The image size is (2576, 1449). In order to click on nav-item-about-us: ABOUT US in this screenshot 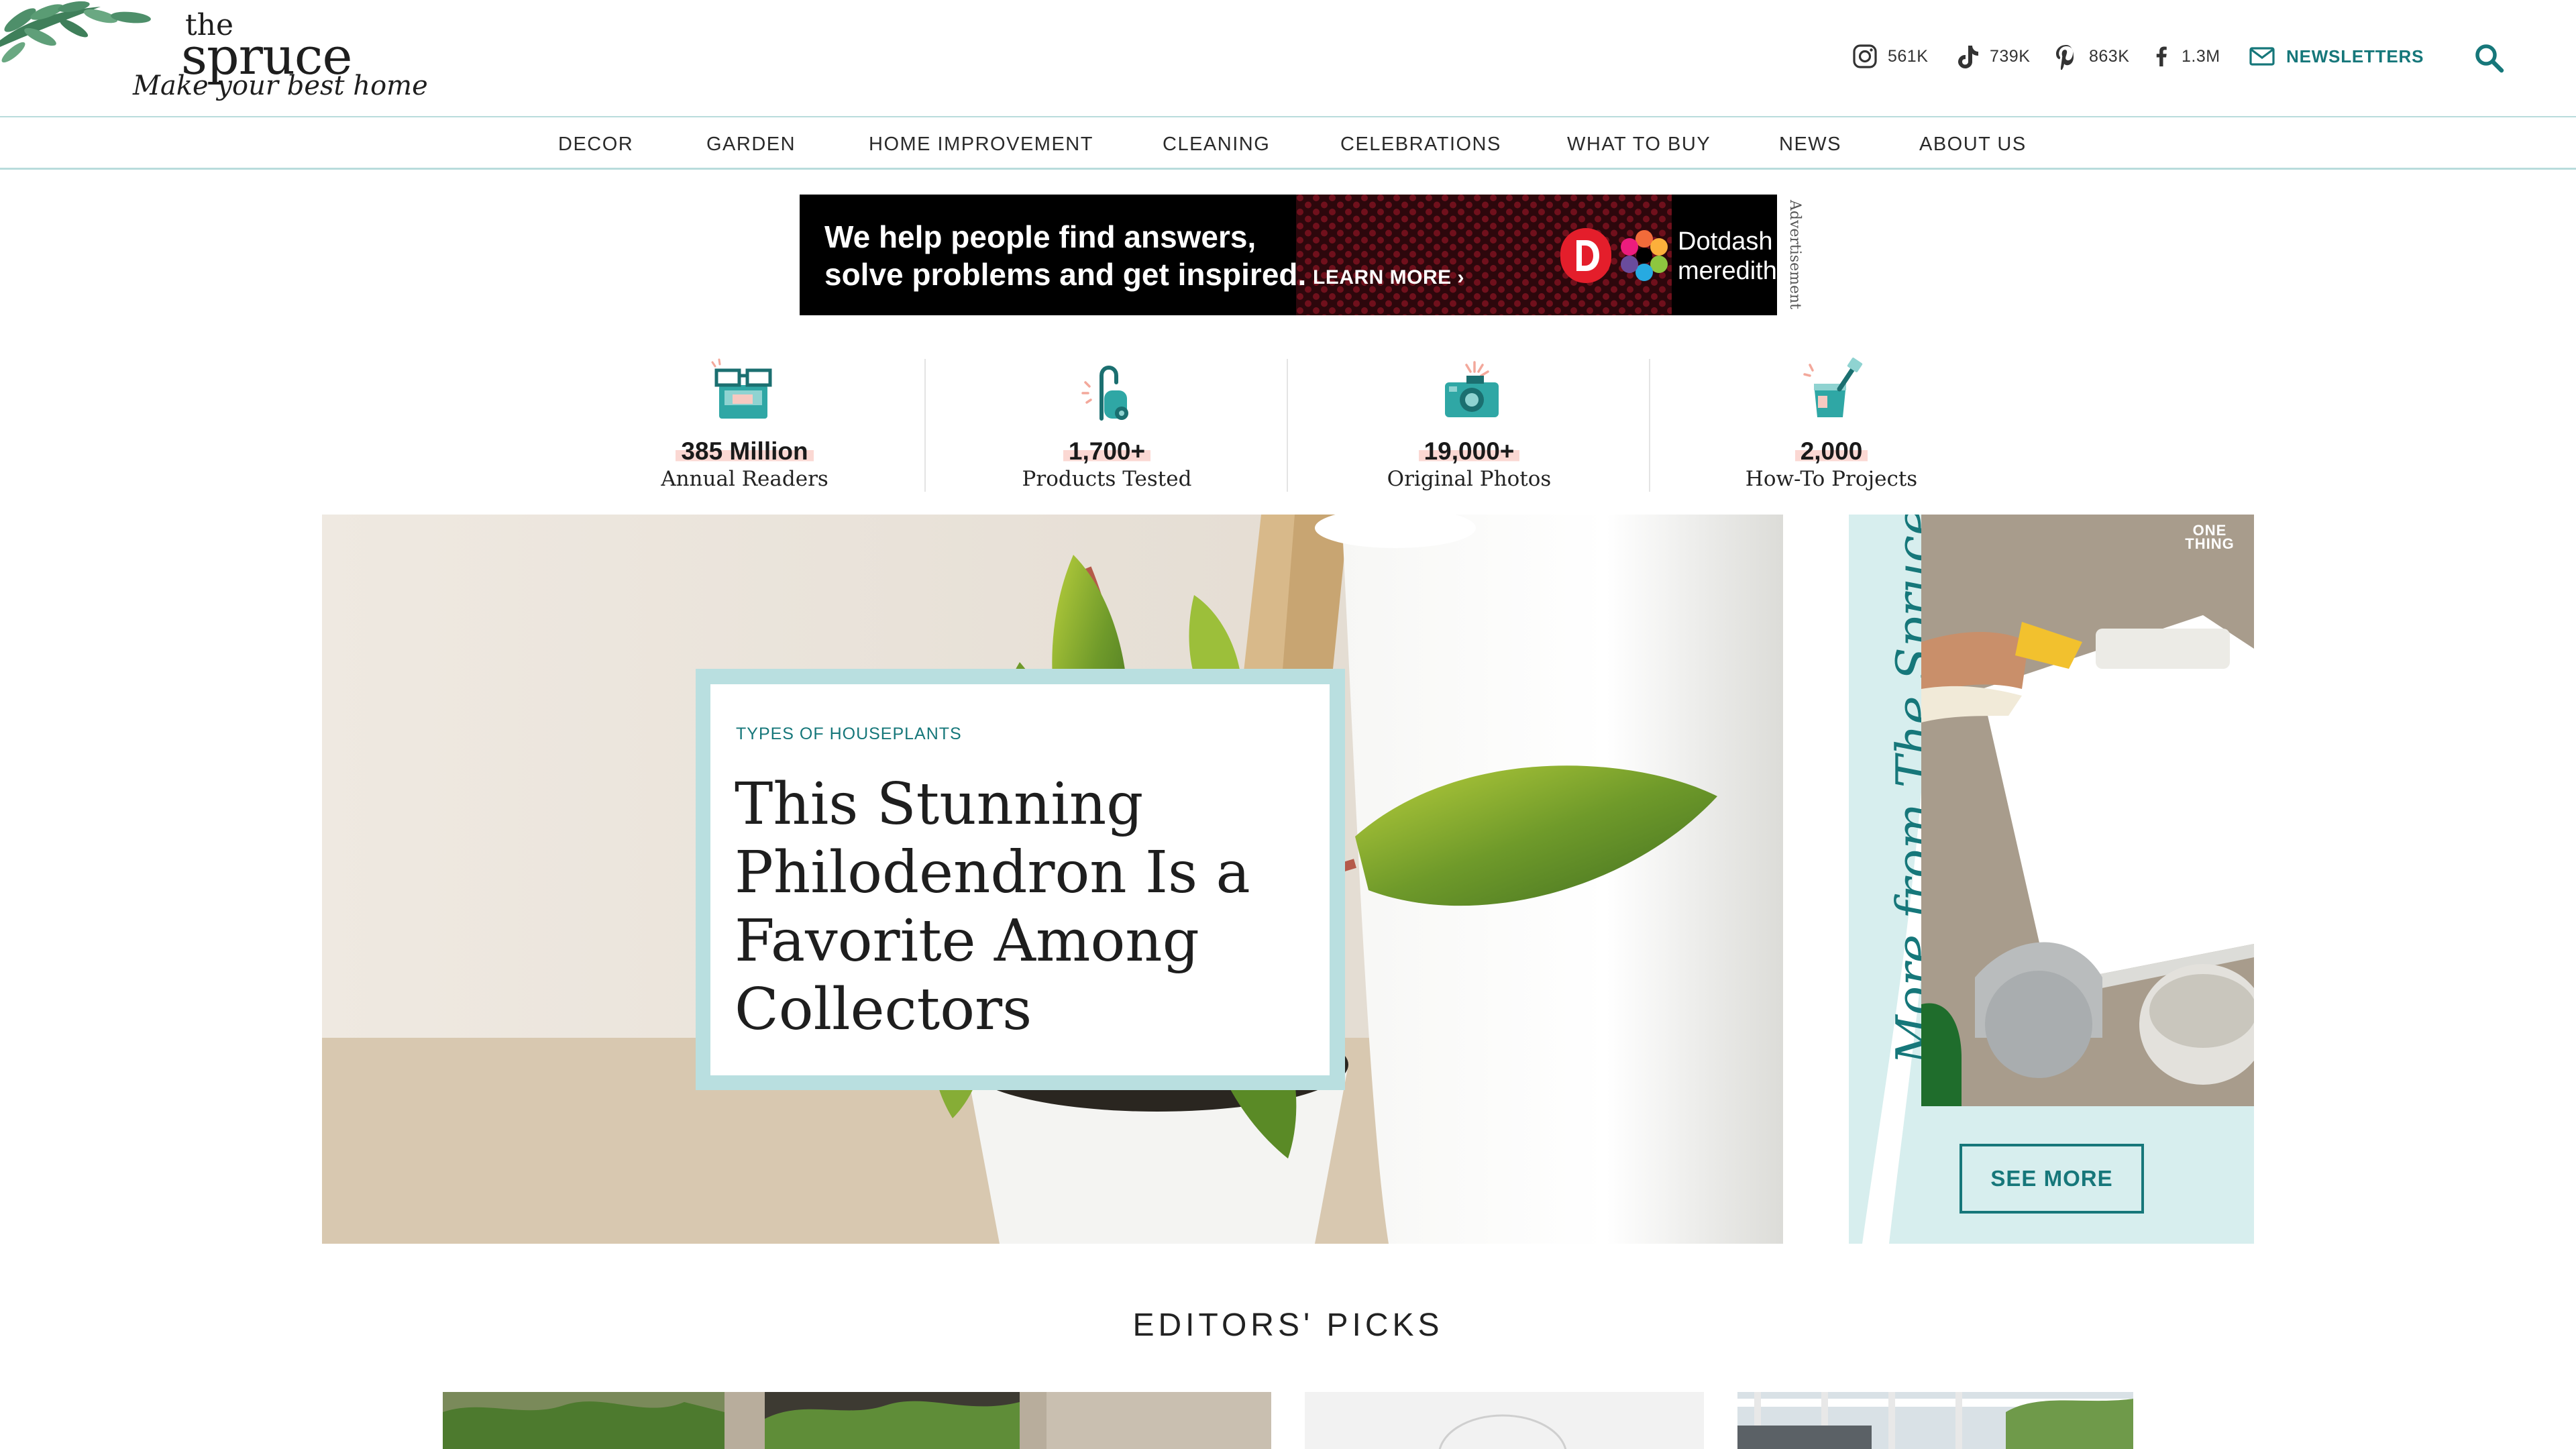, I will do `click(1973, 144)`.